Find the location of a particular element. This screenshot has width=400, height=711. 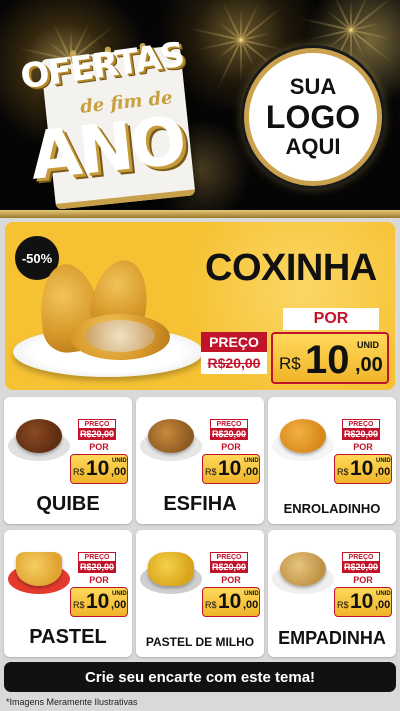

product-name: ESFIHA is located at coordinates (200, 504).